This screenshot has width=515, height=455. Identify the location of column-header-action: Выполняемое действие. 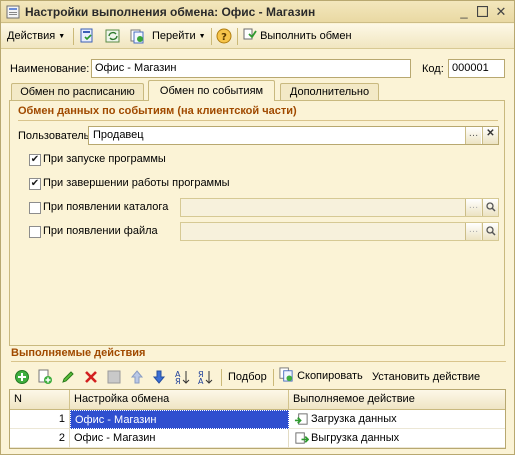
(397, 400).